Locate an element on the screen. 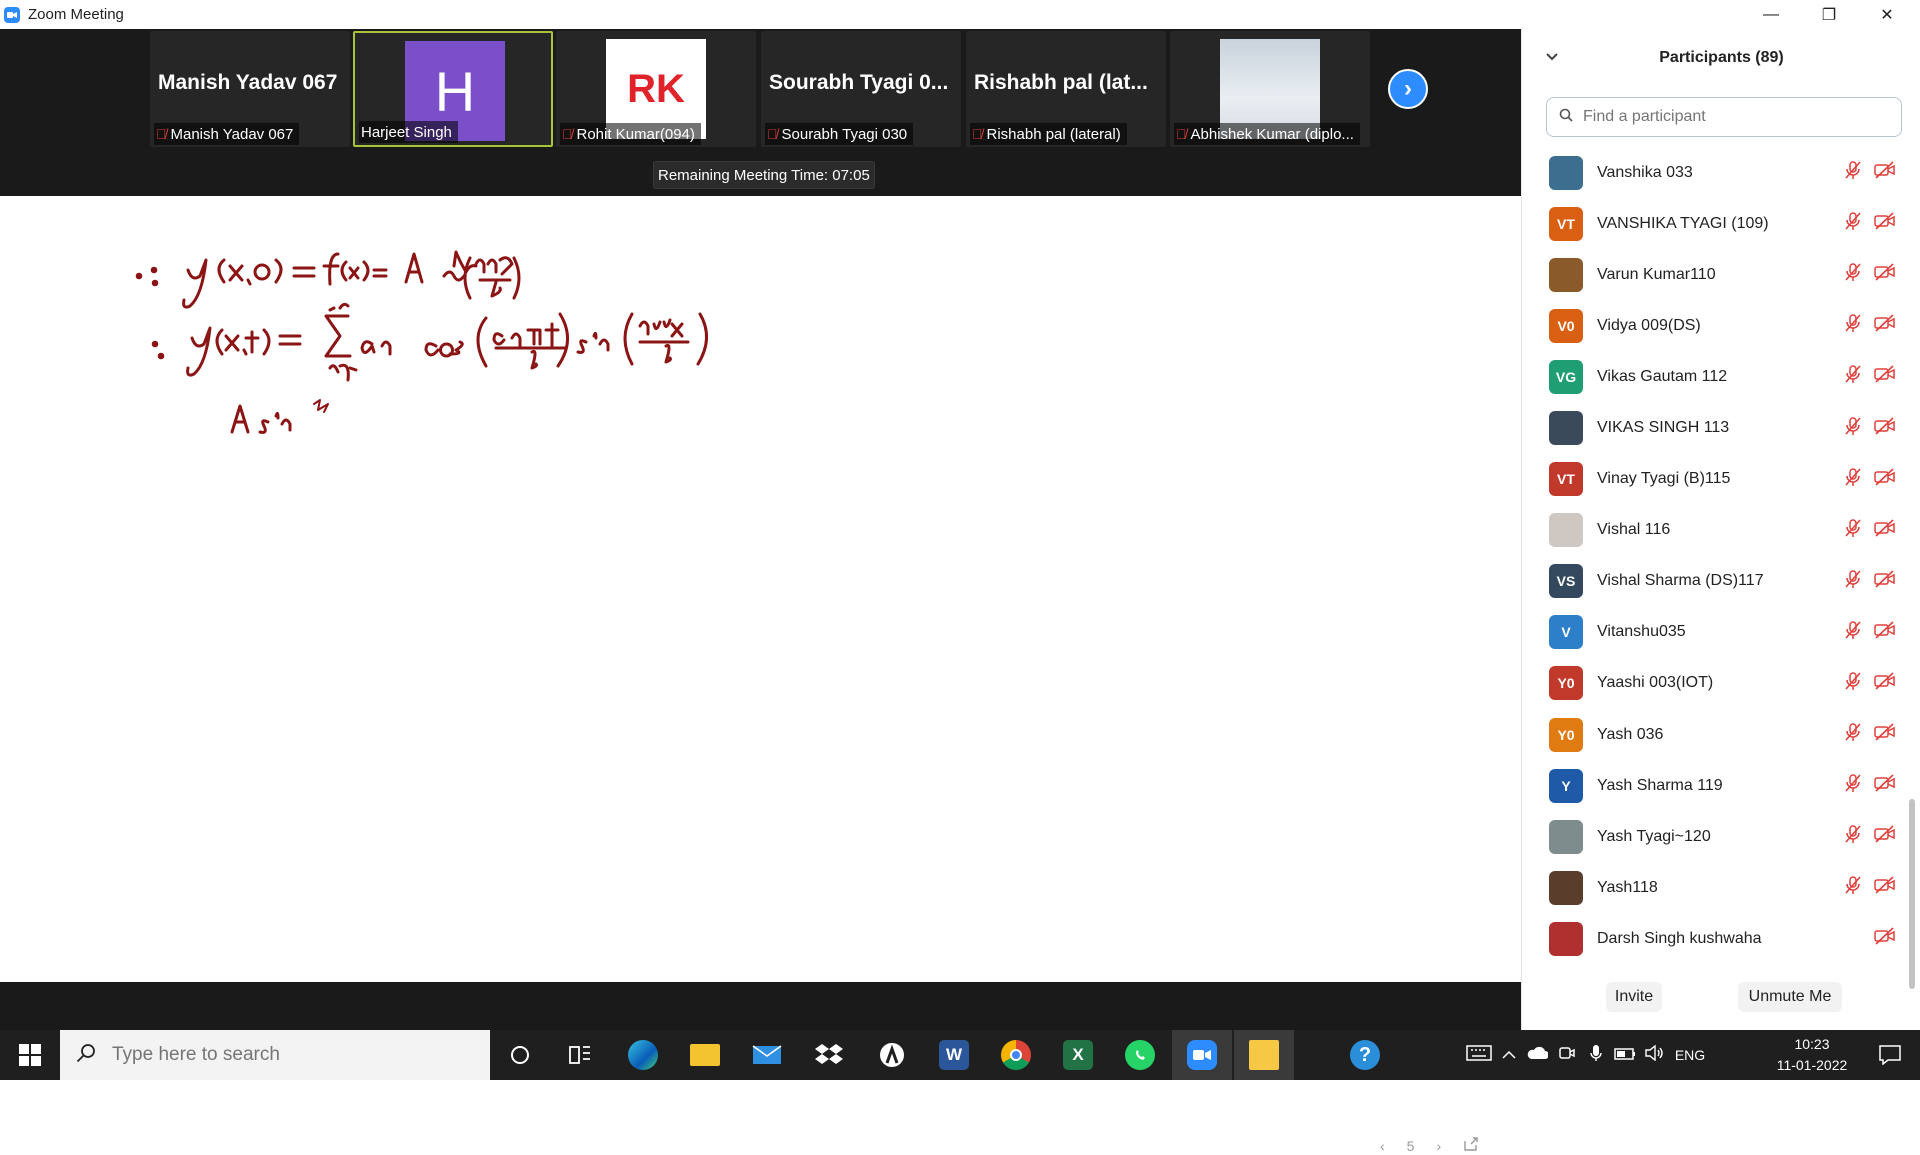 The image size is (1920, 1155). unmute-me-button: Unmute Me is located at coordinates (1790, 997).